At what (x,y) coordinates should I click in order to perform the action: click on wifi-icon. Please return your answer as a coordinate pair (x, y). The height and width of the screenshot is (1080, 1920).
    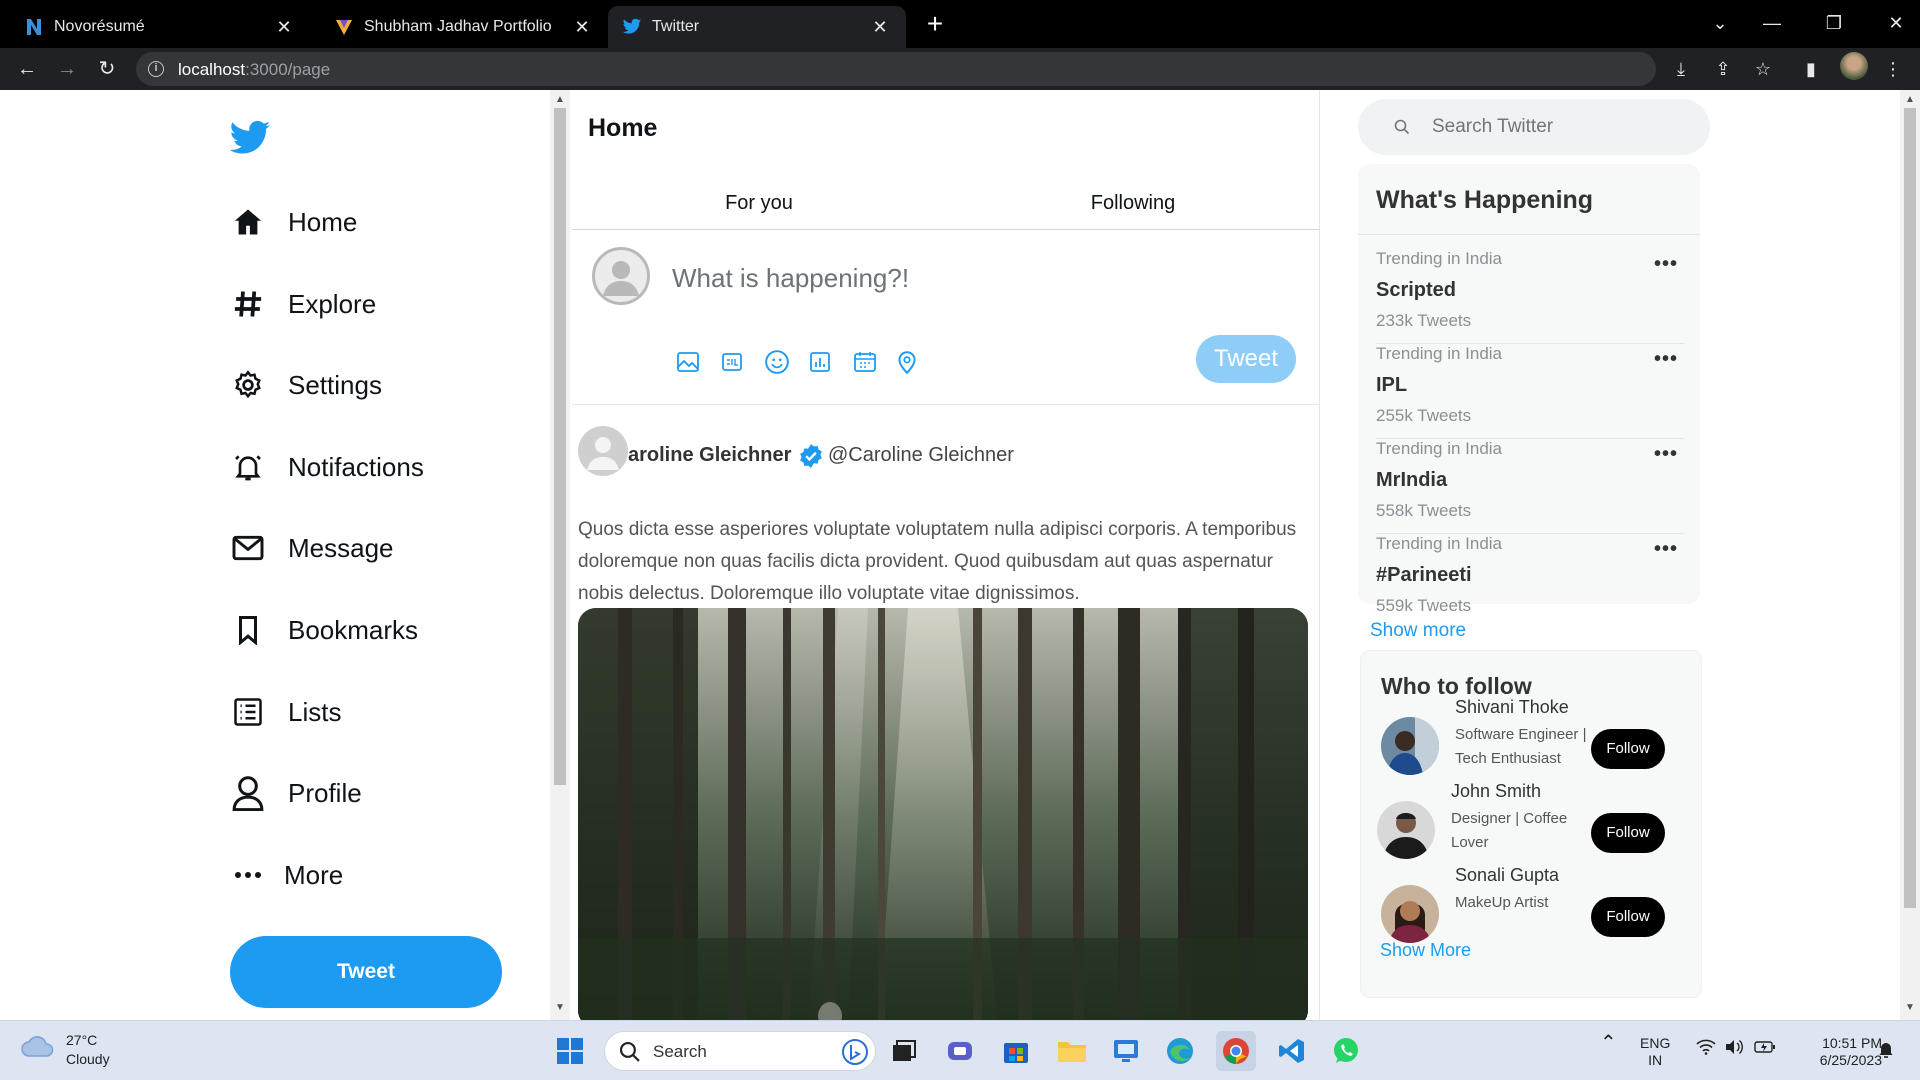
    Looking at the image, I should click on (1706, 1049).